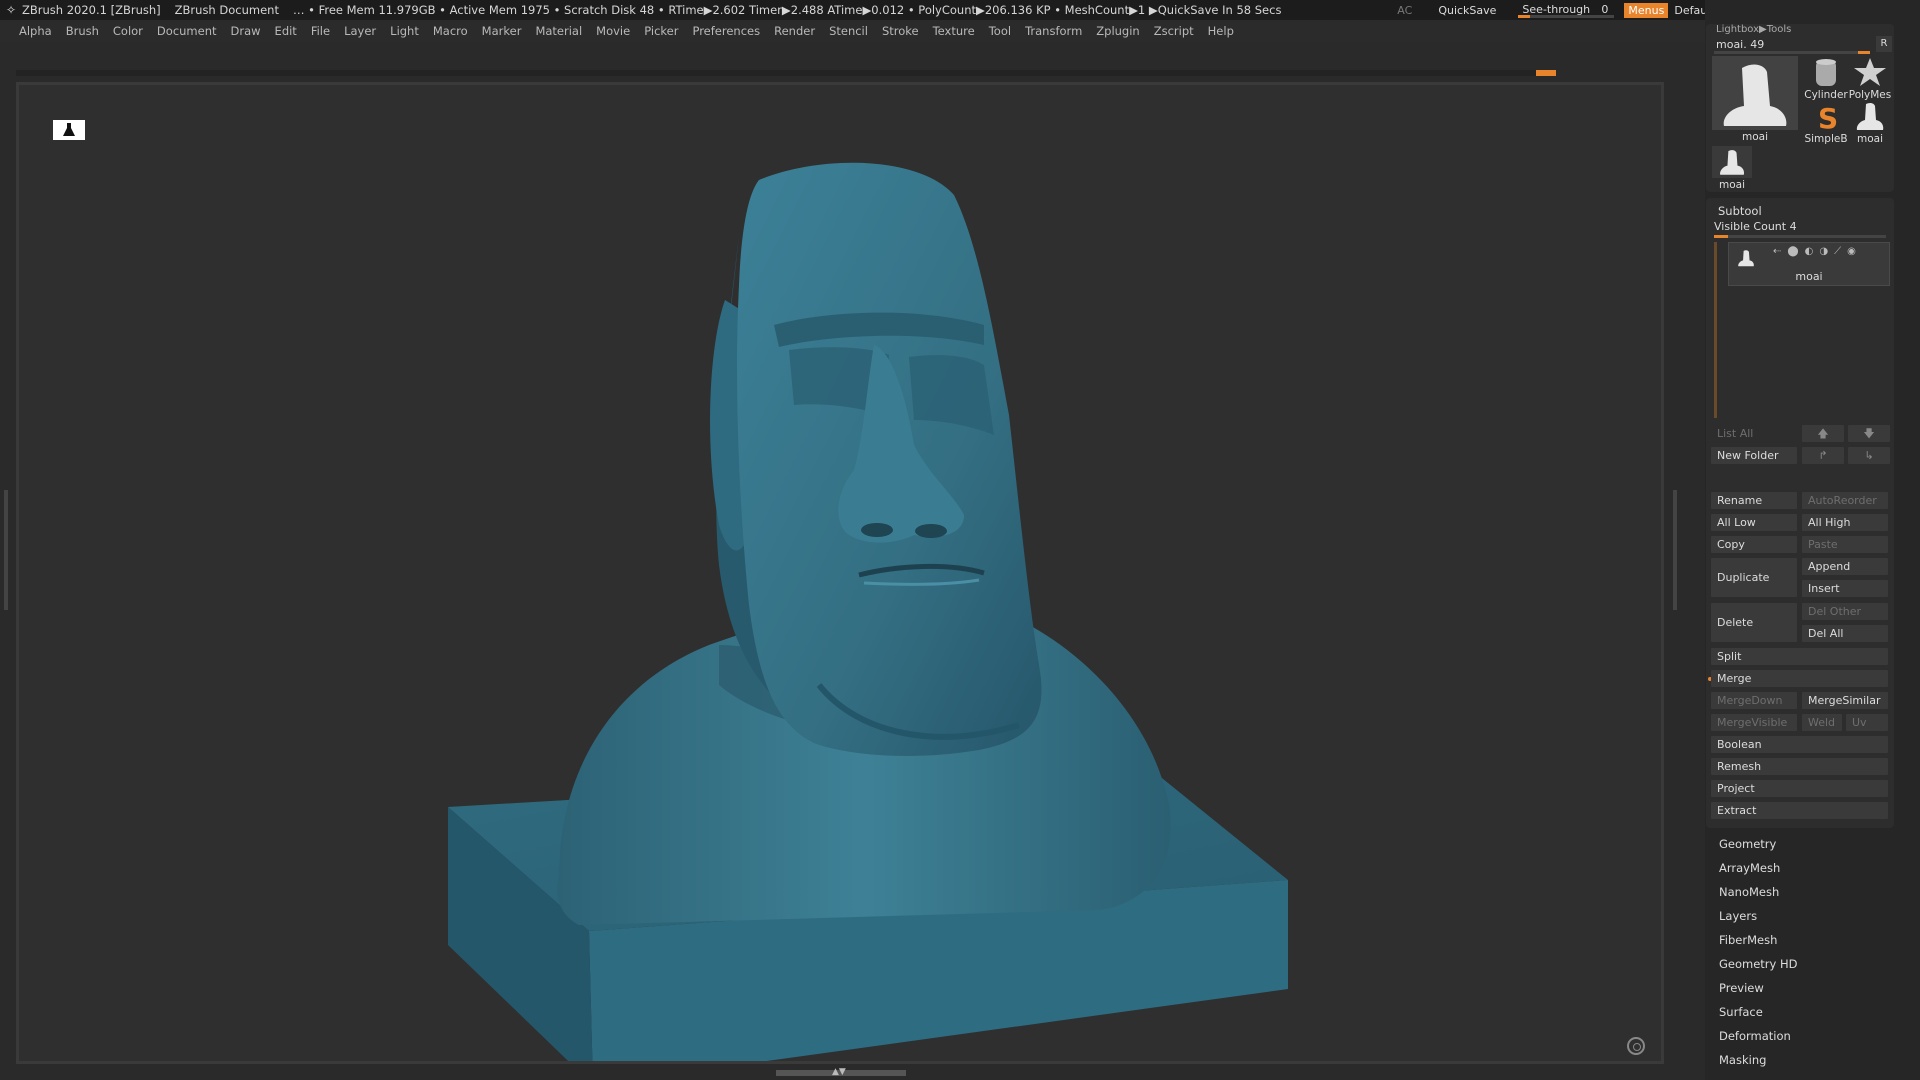 This screenshot has height=1080, width=1920. I want to click on bottom-tray-handle: ▲▼, so click(841, 1072).